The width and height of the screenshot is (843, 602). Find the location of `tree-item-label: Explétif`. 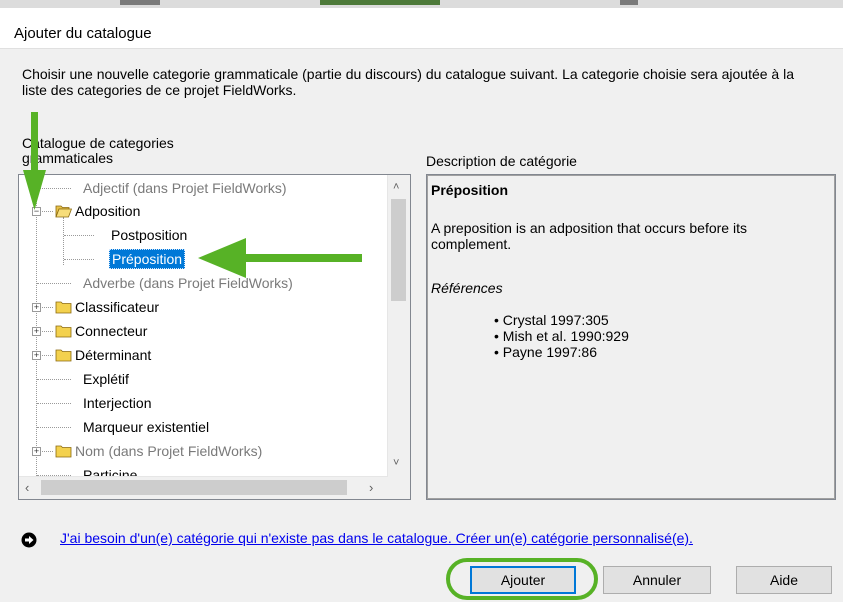

tree-item-label: Explétif is located at coordinates (106, 379).